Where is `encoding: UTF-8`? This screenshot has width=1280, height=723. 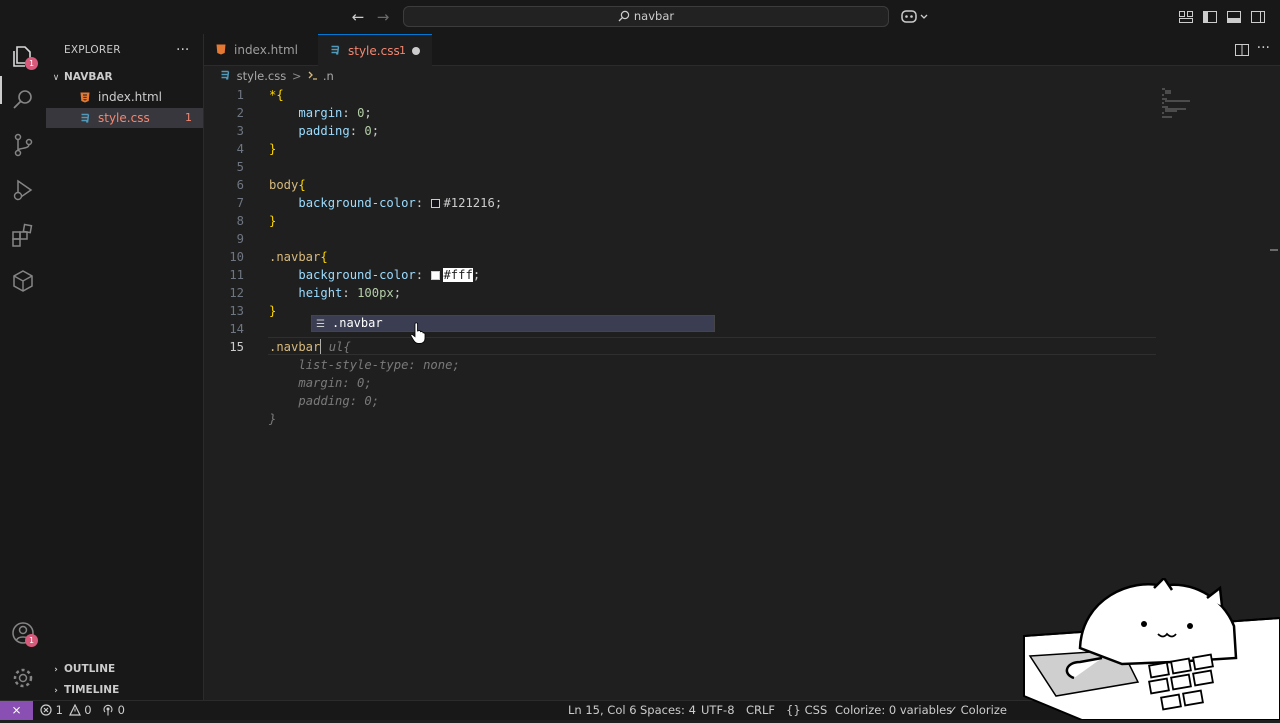
encoding: UTF-8 is located at coordinates (718, 710).